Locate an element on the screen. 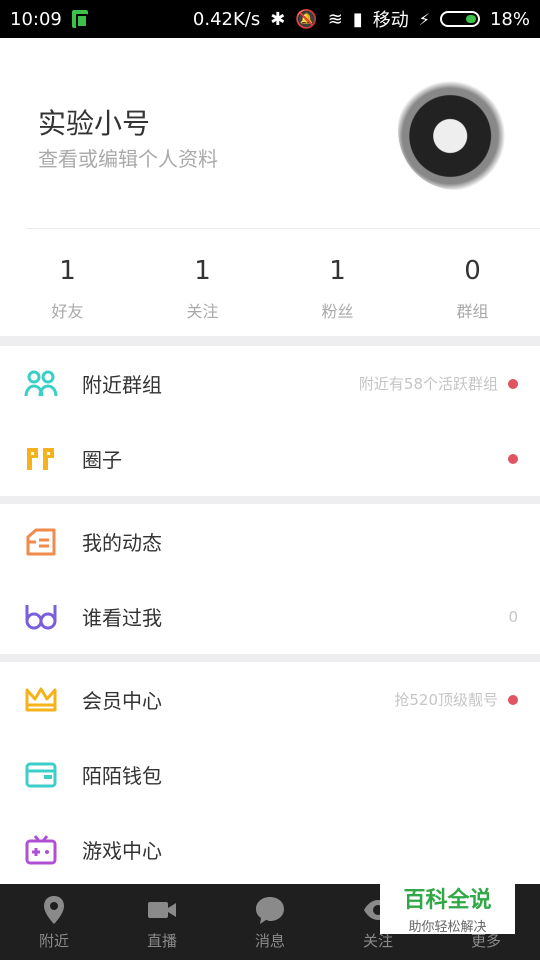  menu-item-wallet: 陌陌钱包 is located at coordinates (270, 774).